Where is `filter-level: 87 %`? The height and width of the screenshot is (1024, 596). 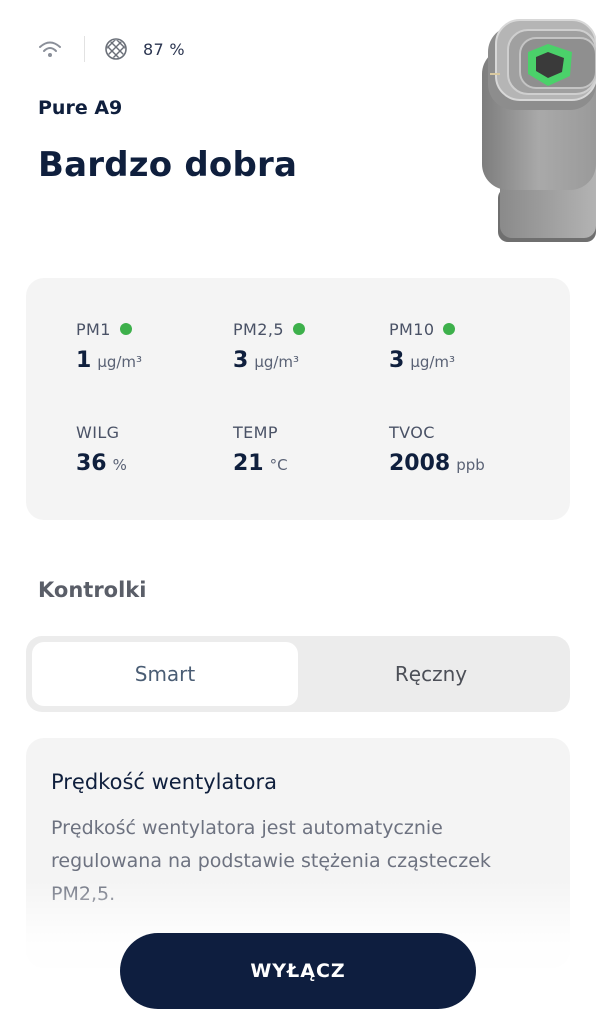
filter-level: 87 % is located at coordinates (164, 49).